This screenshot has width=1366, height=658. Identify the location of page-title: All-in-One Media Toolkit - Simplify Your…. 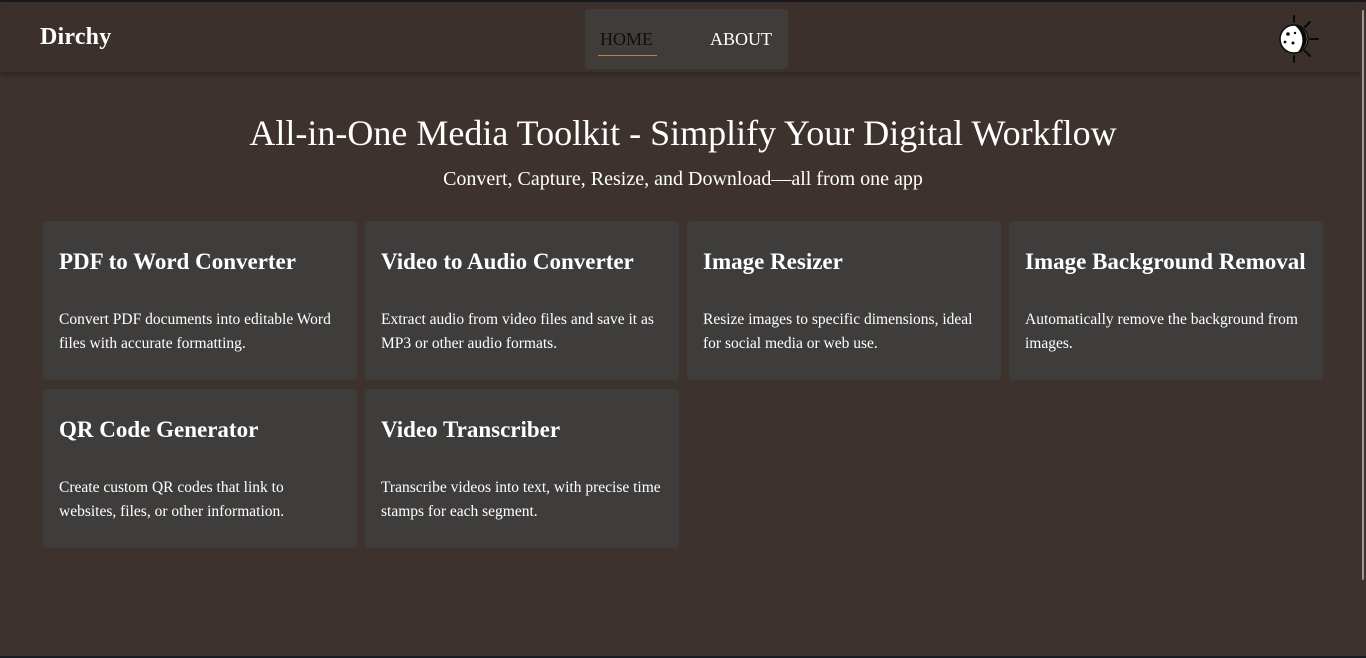
(683, 133).